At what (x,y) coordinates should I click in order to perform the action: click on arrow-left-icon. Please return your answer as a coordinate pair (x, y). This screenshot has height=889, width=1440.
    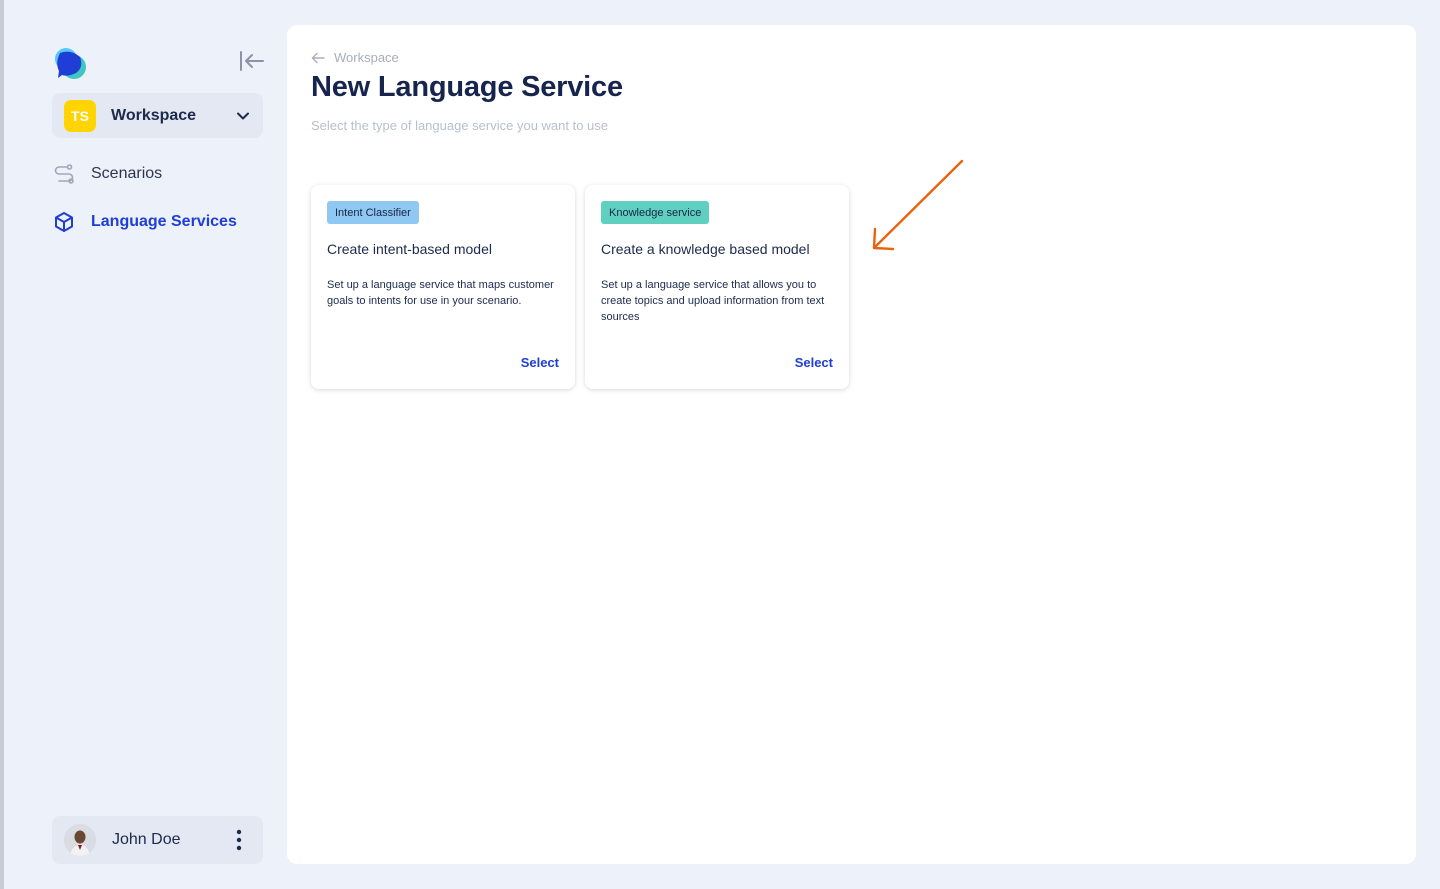
    Looking at the image, I should click on (319, 58).